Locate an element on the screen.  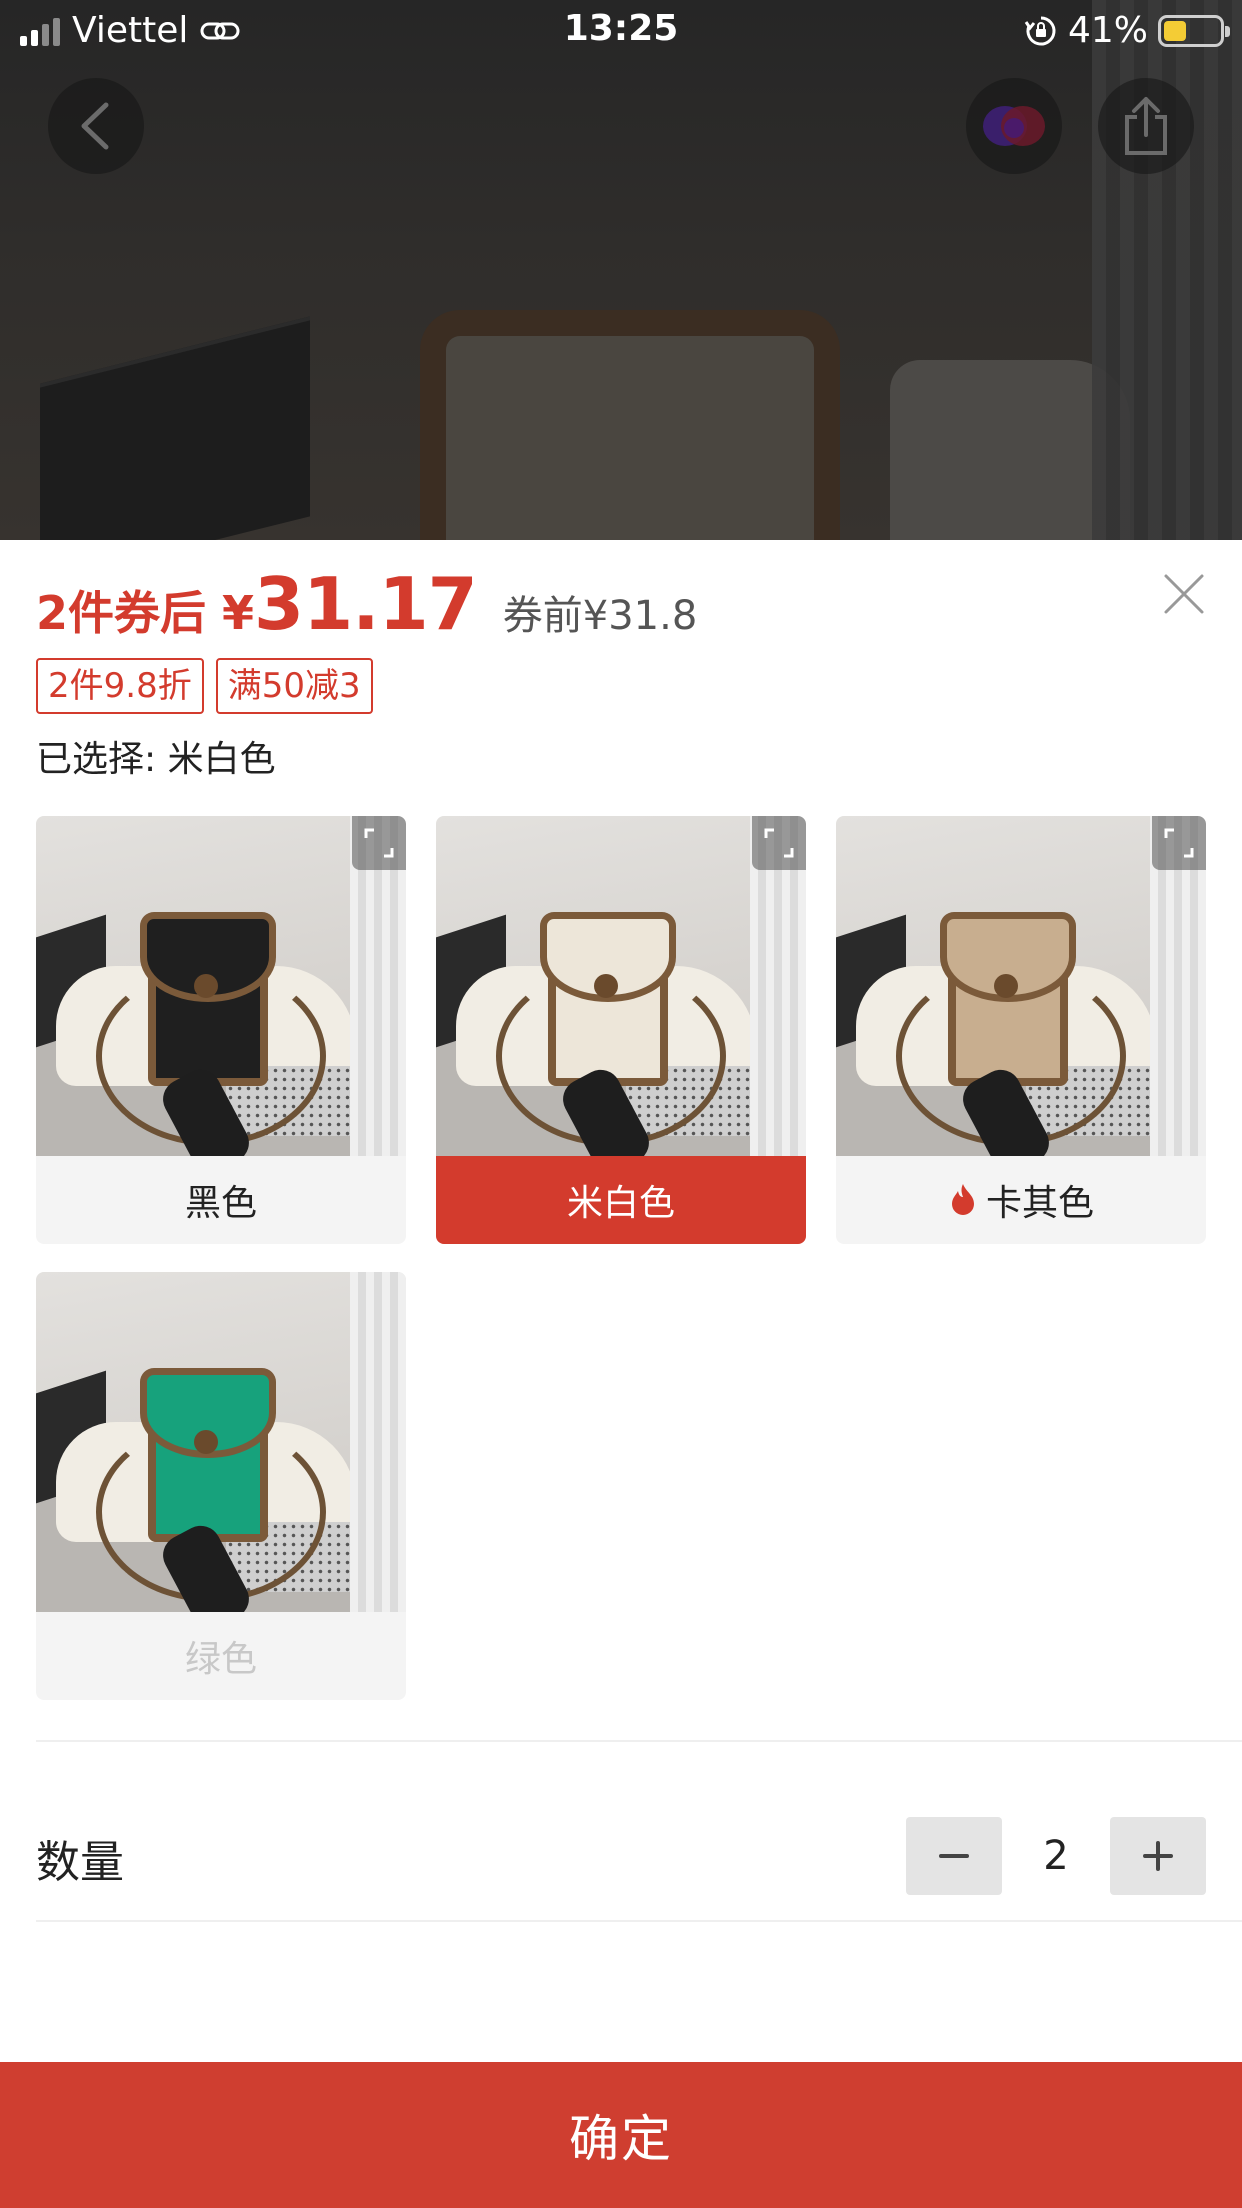
promo-tags: 2件9.8折 满50减3 is located at coordinates (204, 686).